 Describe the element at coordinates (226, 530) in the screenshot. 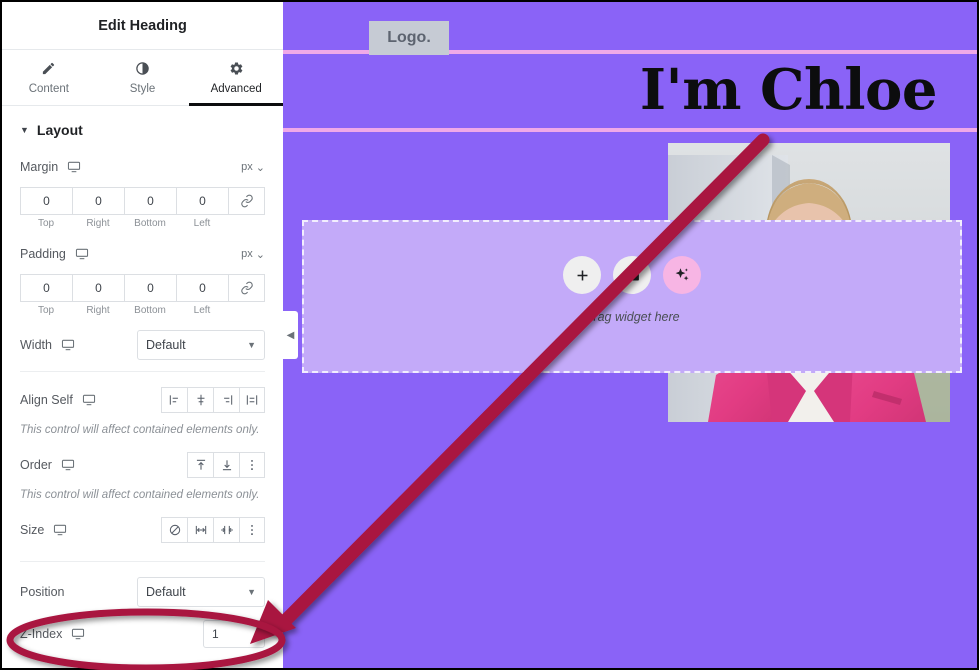

I see `shrink-icon` at that location.